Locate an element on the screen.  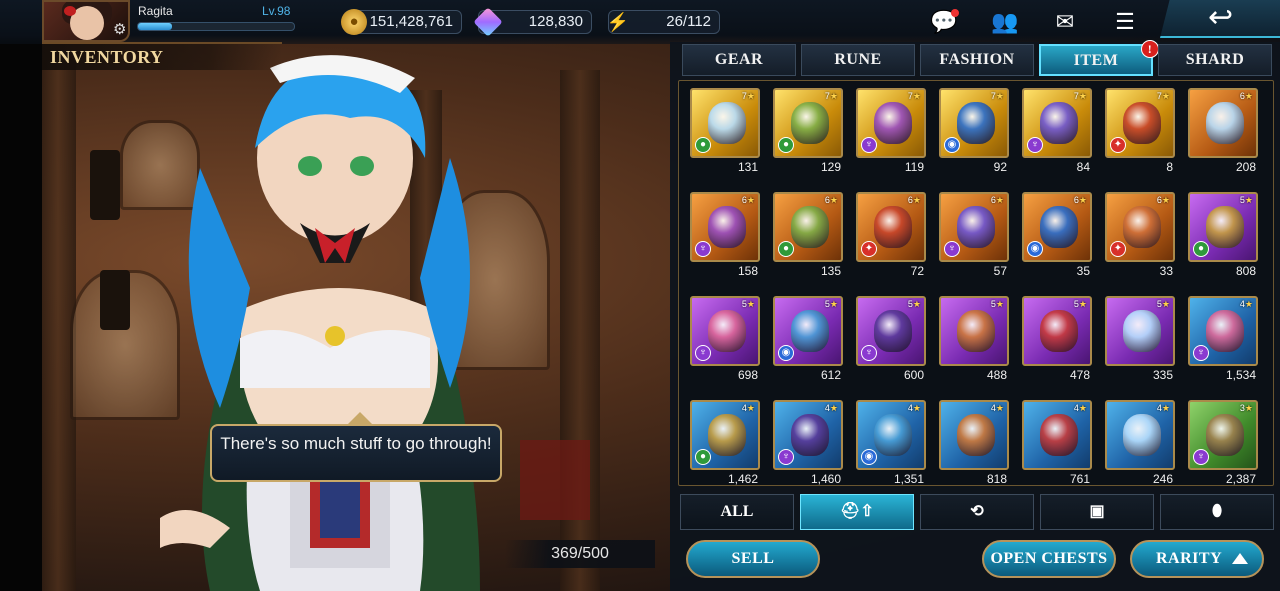
inventory-item: 6★ ✦ 33 is located at coordinates (1140, 237).